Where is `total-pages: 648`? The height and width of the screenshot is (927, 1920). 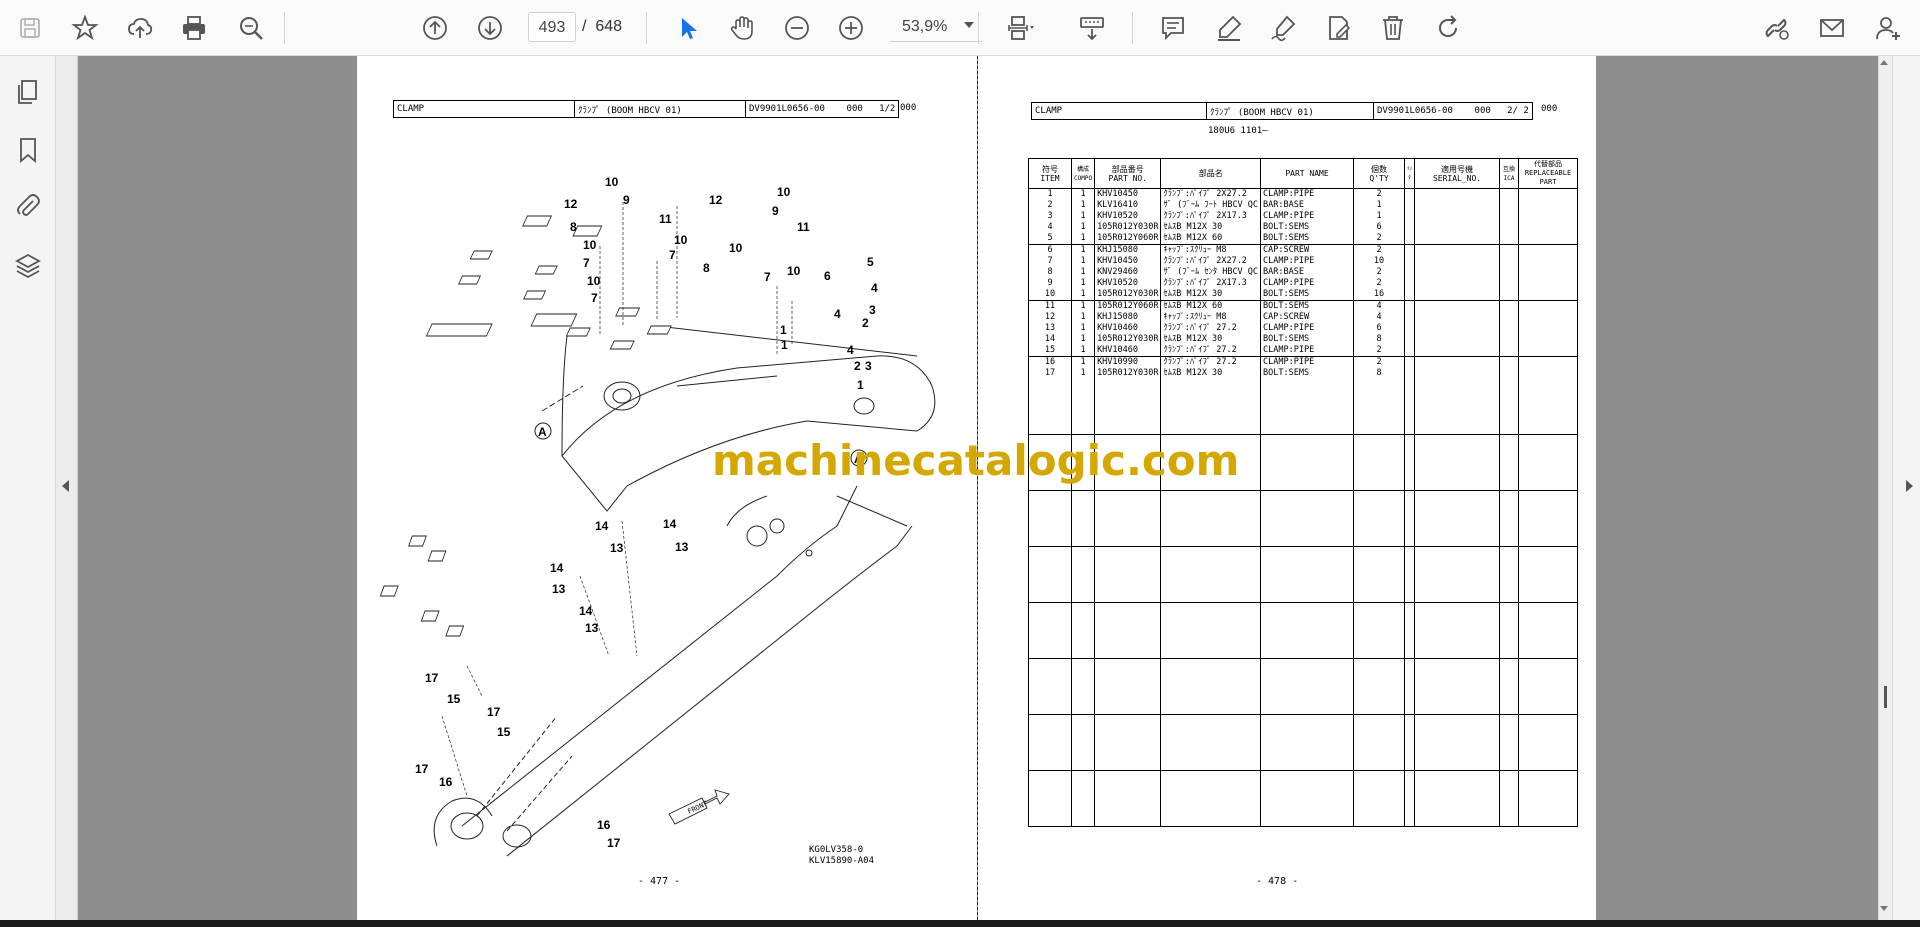
total-pages: 648 is located at coordinates (609, 26).